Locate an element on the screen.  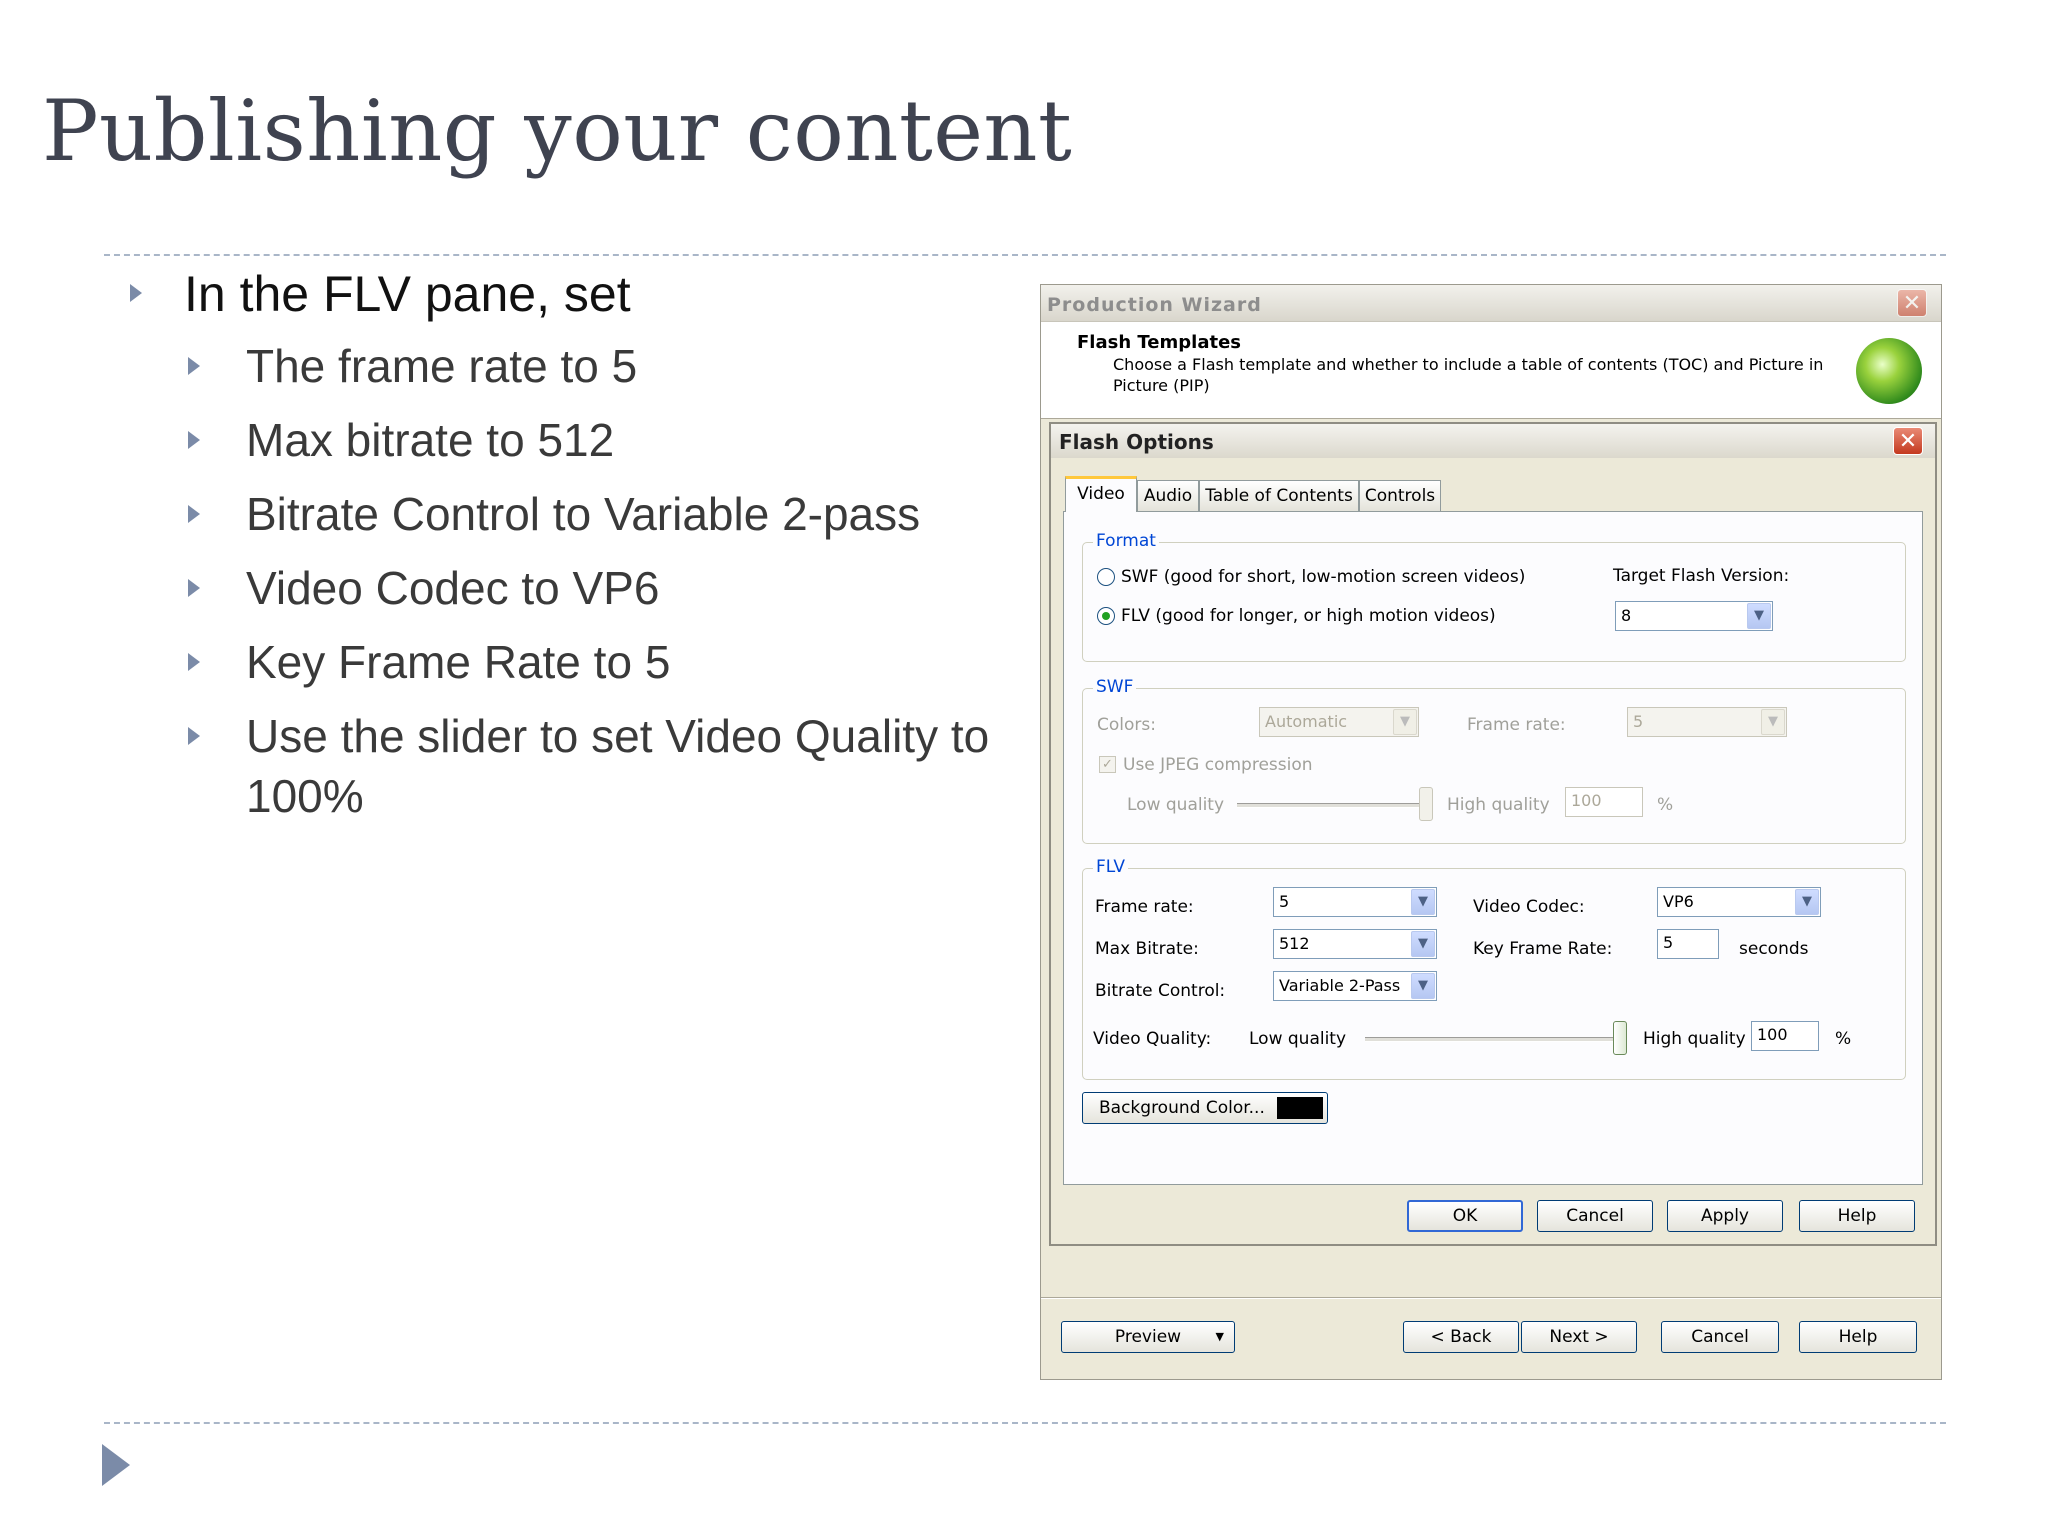
flv-video-codec-value: VP6 is located at coordinates (1678, 901).